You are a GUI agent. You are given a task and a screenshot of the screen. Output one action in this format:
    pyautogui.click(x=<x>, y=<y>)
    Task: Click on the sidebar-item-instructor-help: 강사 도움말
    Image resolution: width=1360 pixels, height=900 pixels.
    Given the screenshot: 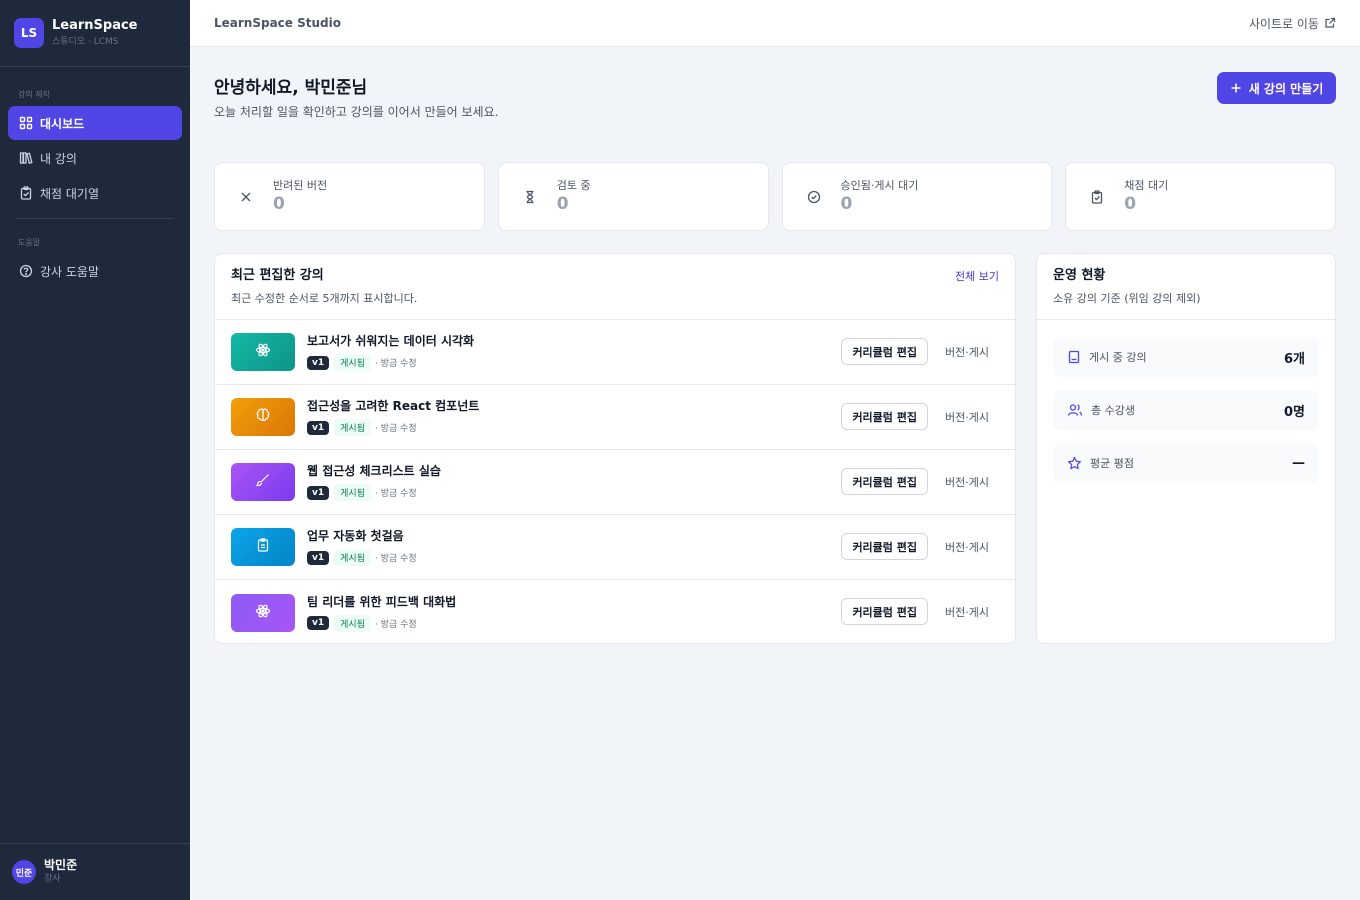 What is the action you would take?
    pyautogui.click(x=95, y=271)
    